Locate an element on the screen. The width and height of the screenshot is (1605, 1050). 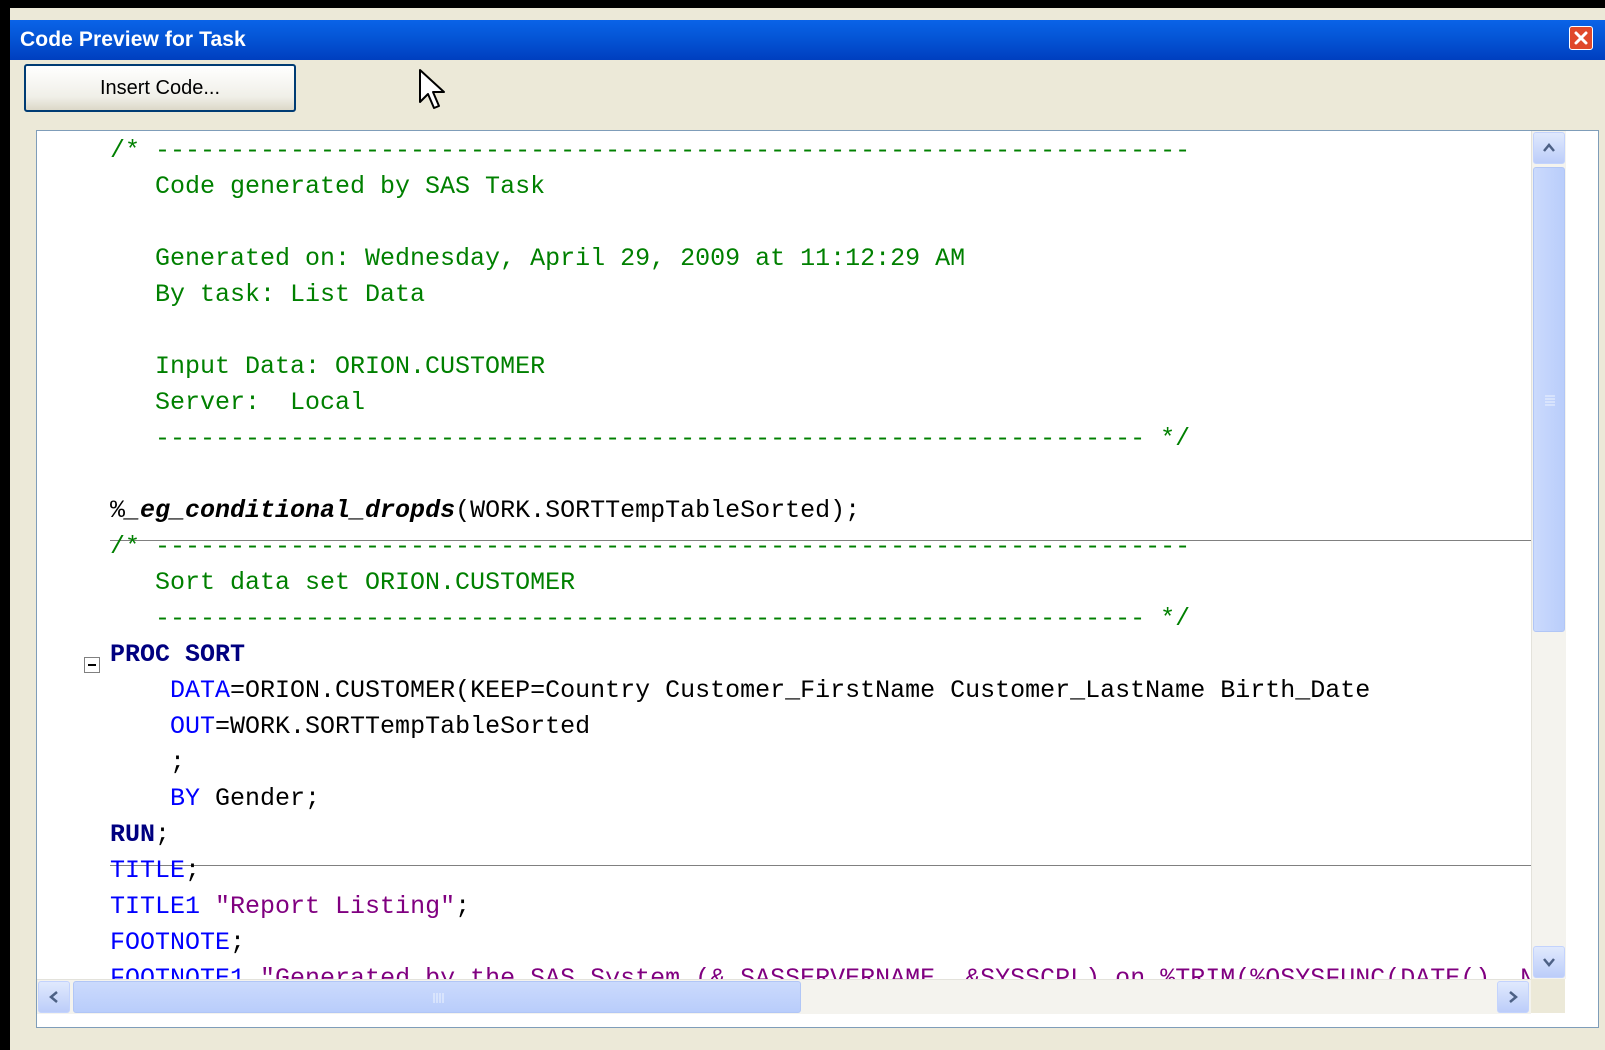
code-line: Server: Local is located at coordinates (237, 403).